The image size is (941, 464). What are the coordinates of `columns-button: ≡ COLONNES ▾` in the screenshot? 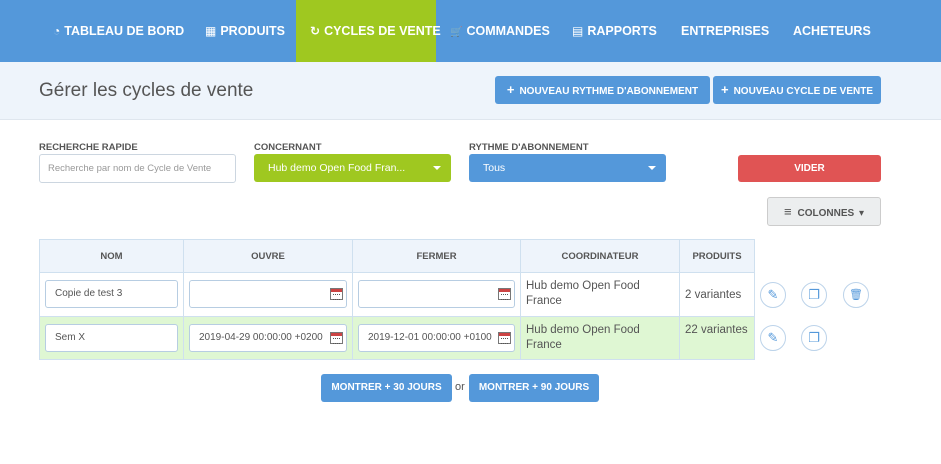 It's located at (824, 211).